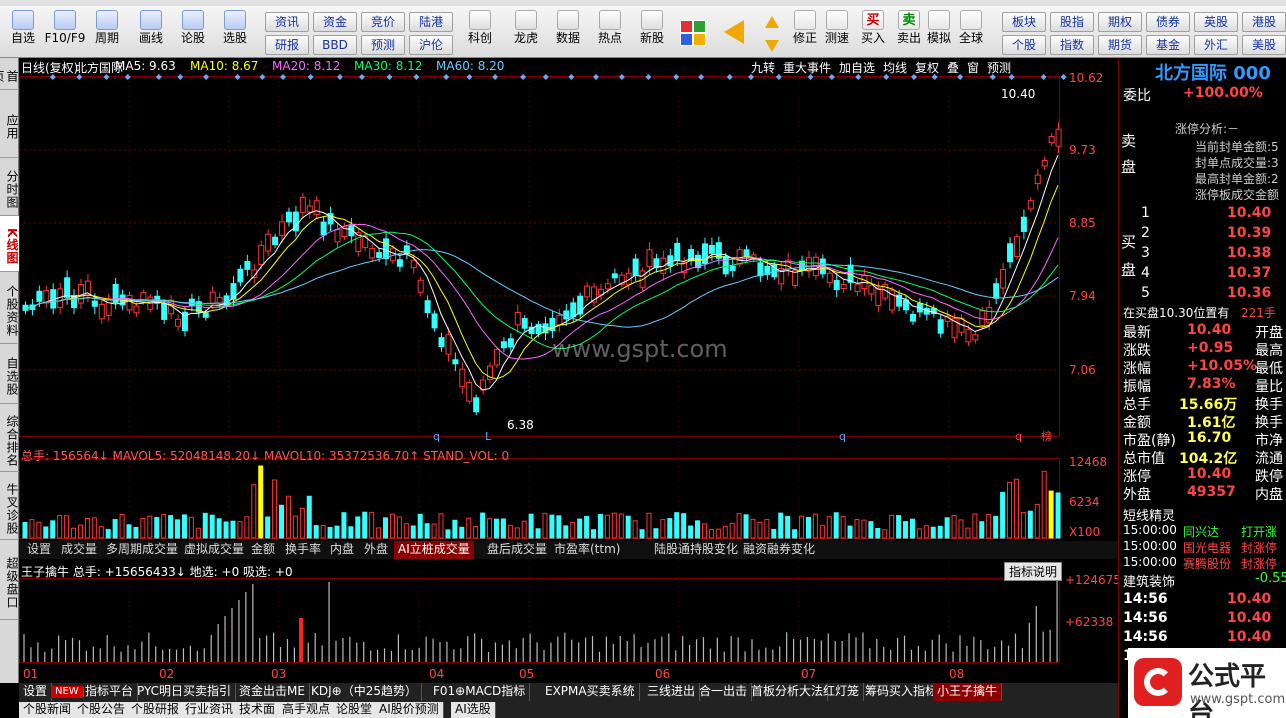 Image resolution: width=1286 pixels, height=718 pixels. I want to click on market-btn-2: 期权, so click(1120, 22).